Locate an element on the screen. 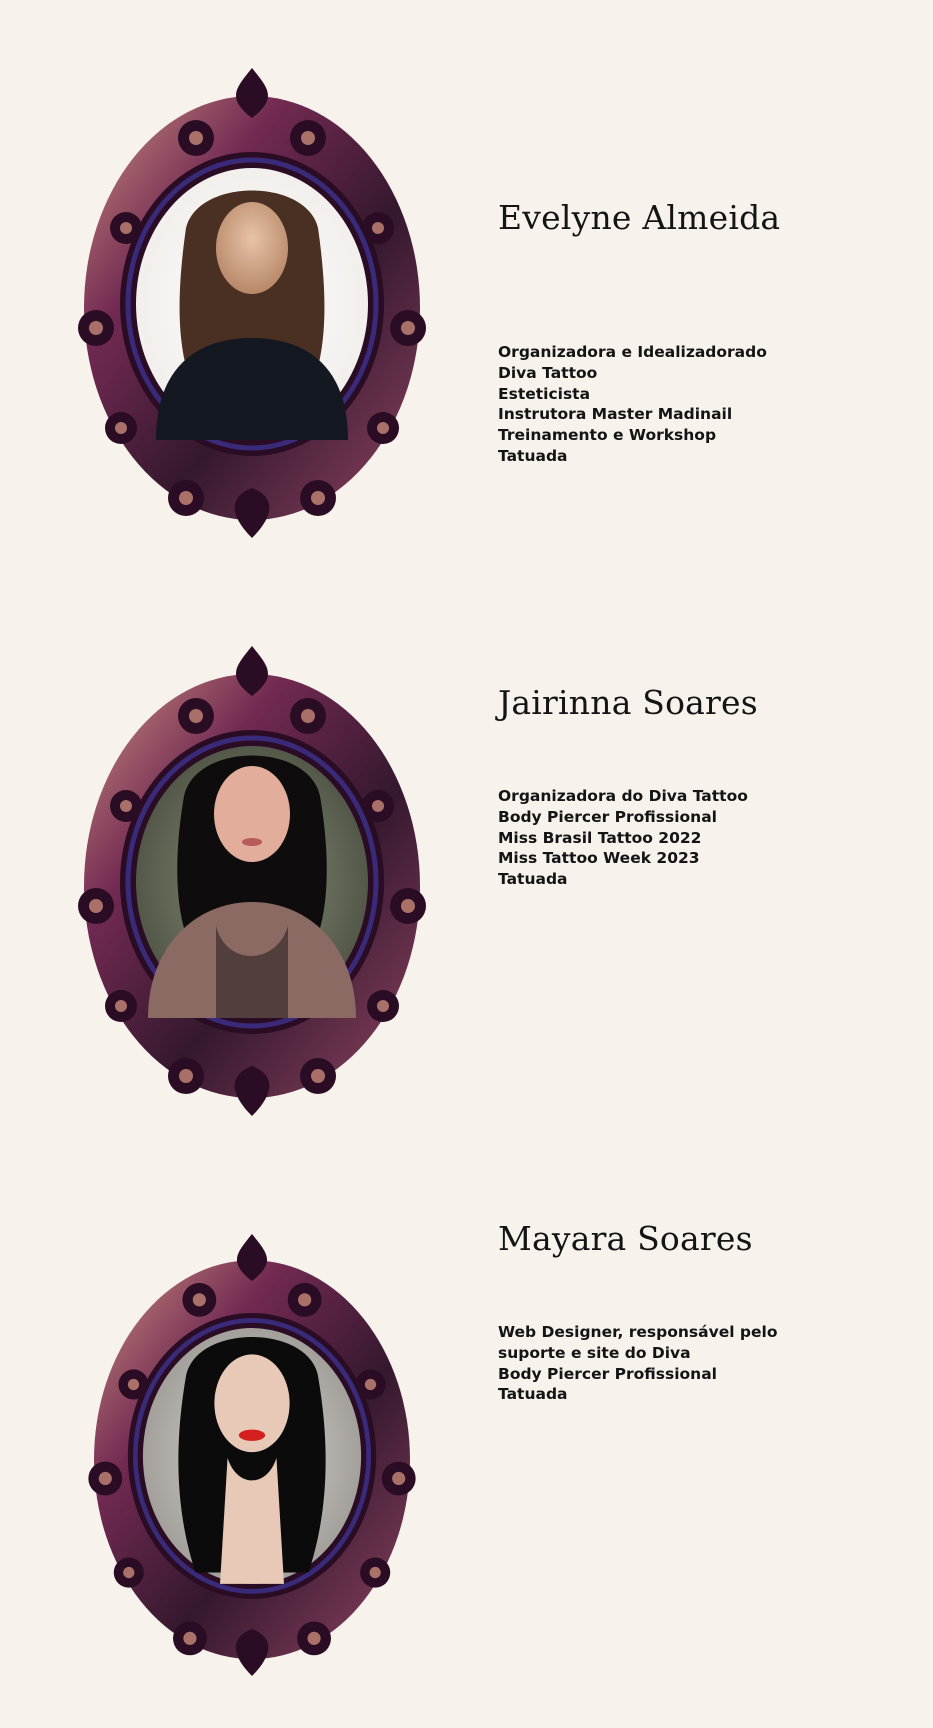 The width and height of the screenshot is (933, 1728). description-line: Miss Tattoo Week 2023 is located at coordinates (599, 858).